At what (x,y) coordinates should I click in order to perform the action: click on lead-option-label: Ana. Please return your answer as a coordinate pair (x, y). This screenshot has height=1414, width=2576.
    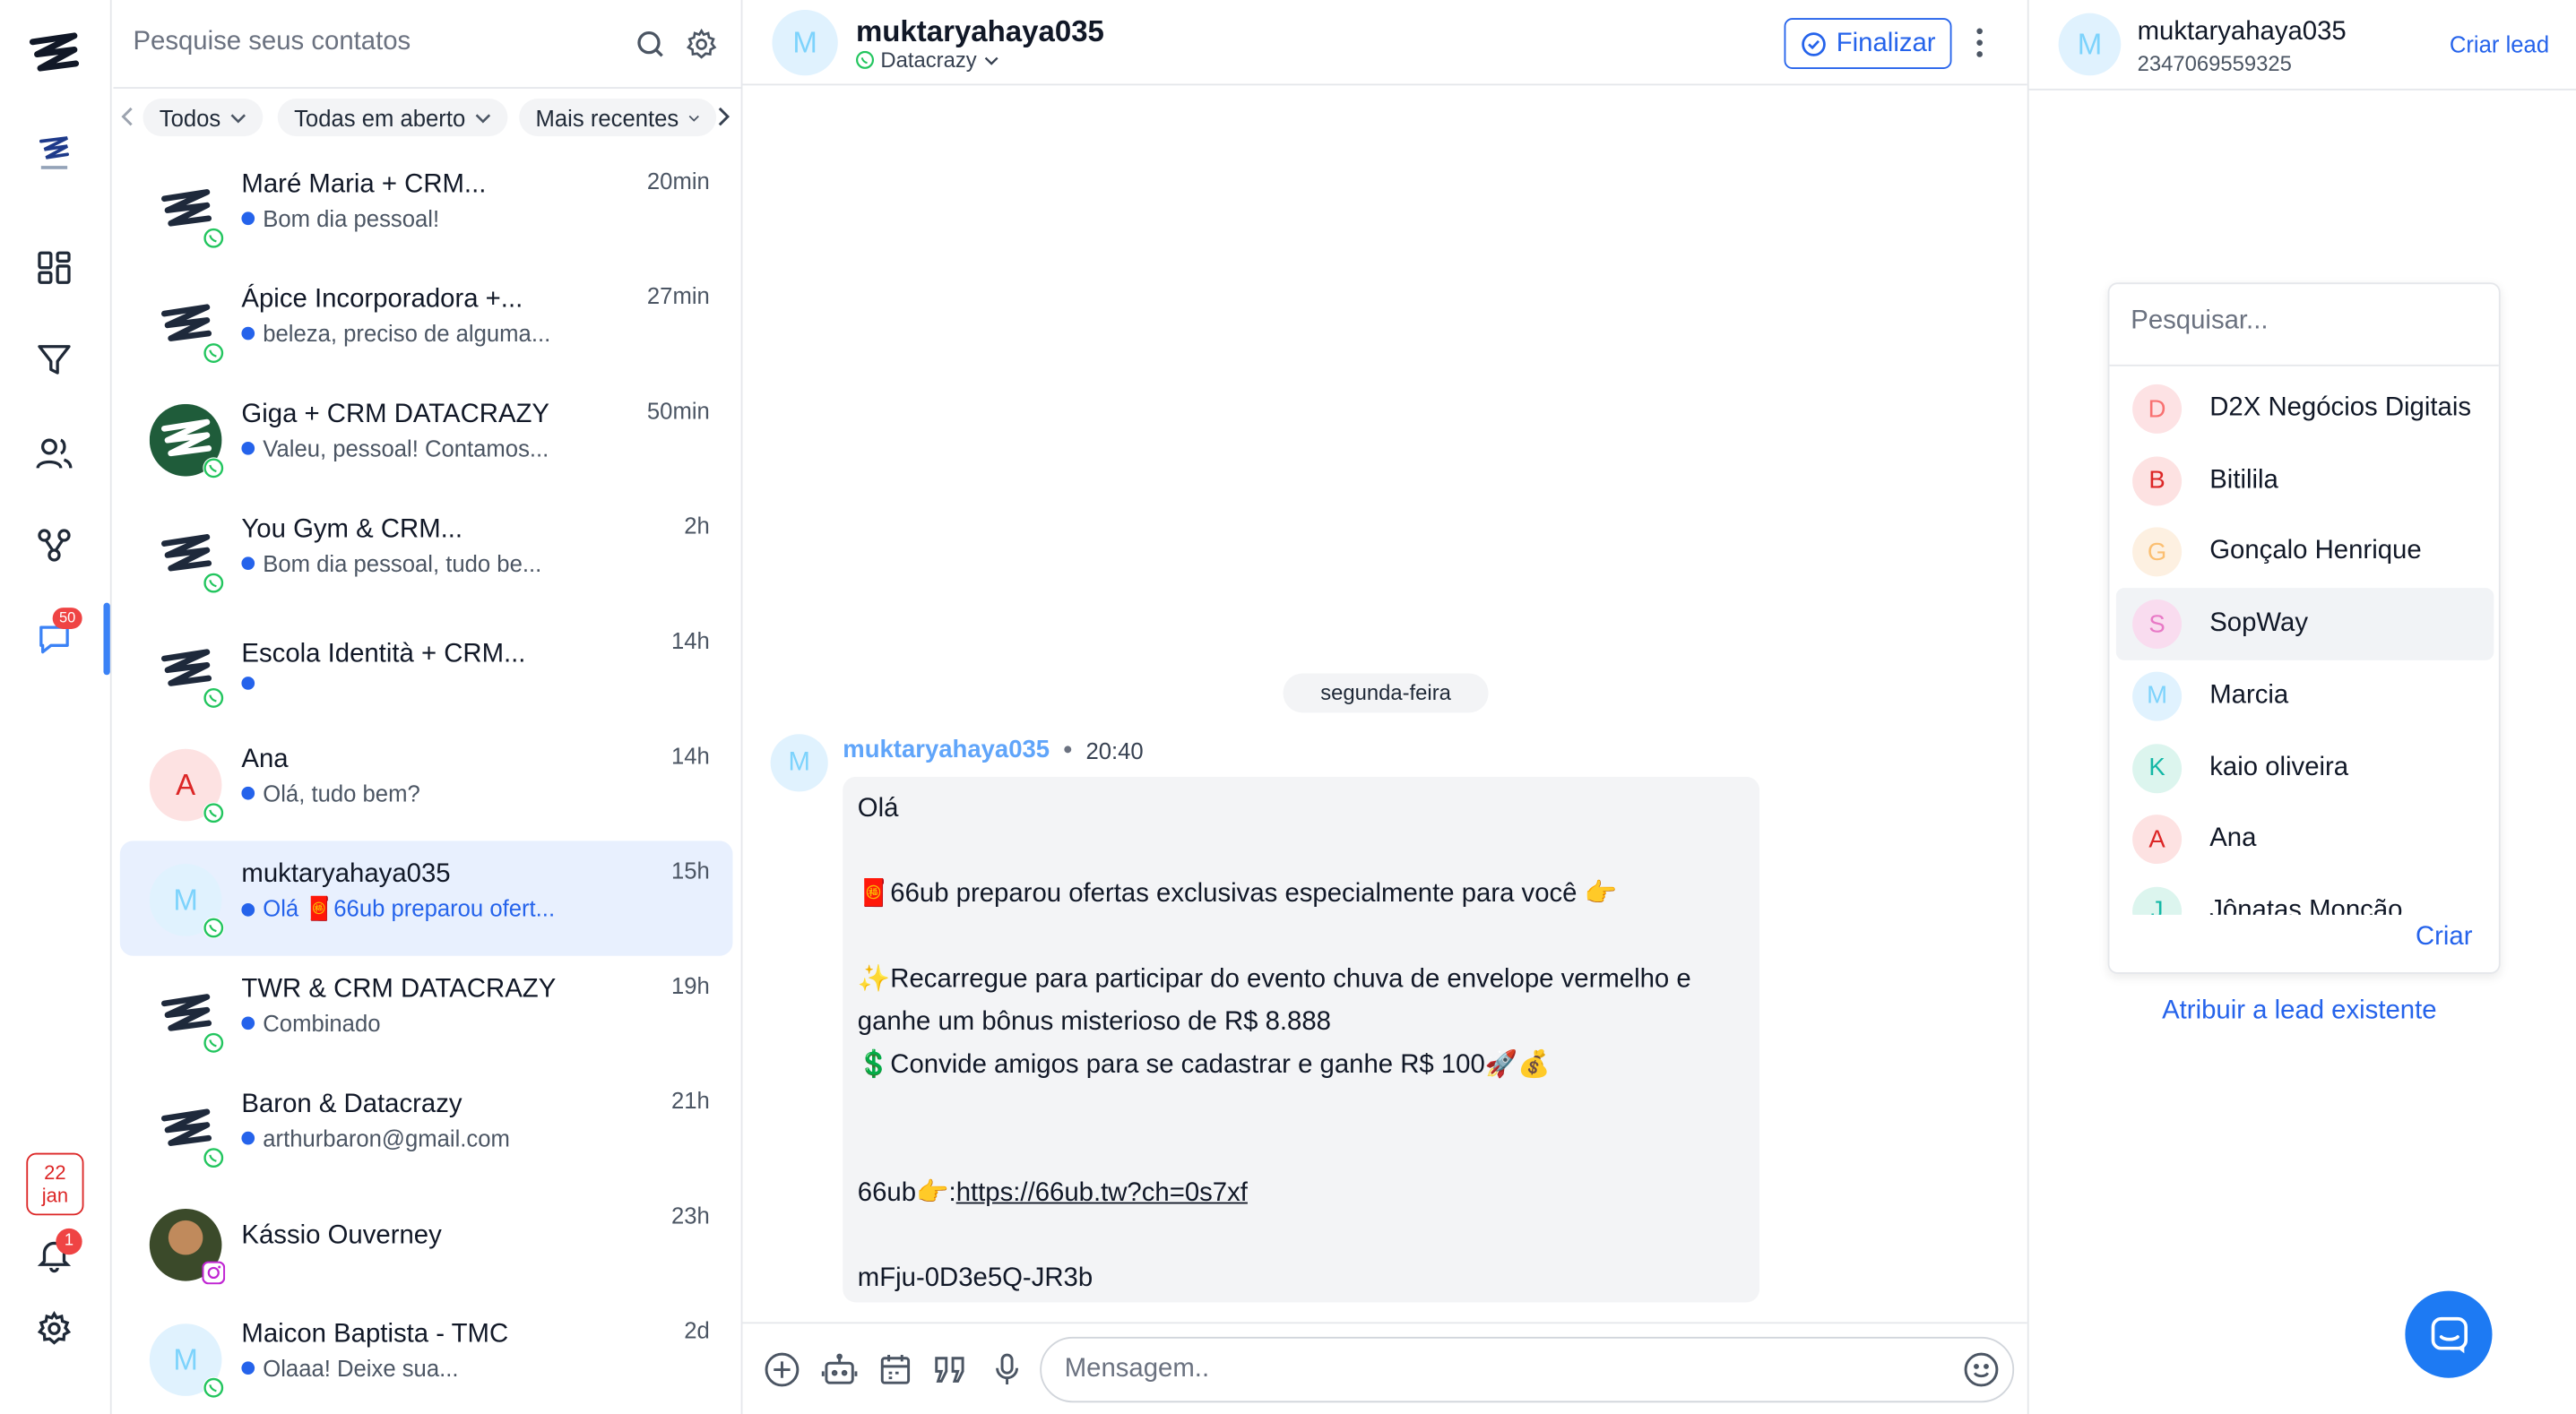
    Looking at the image, I should click on (2233, 838).